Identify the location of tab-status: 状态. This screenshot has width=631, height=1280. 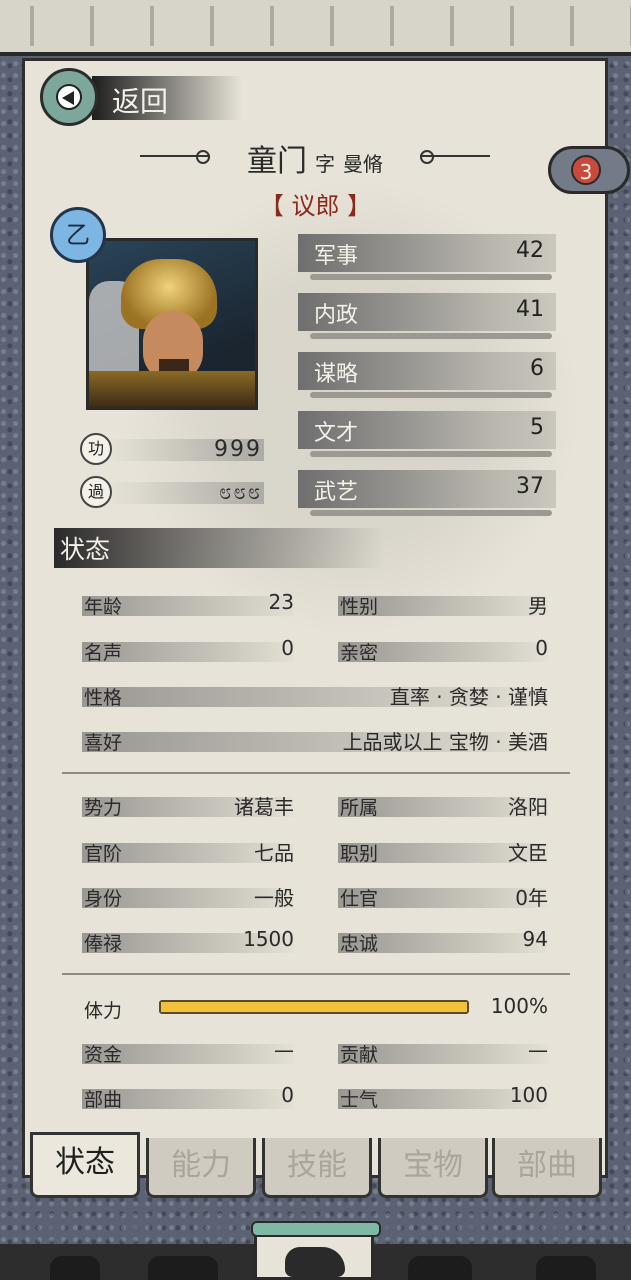
(85, 1165).